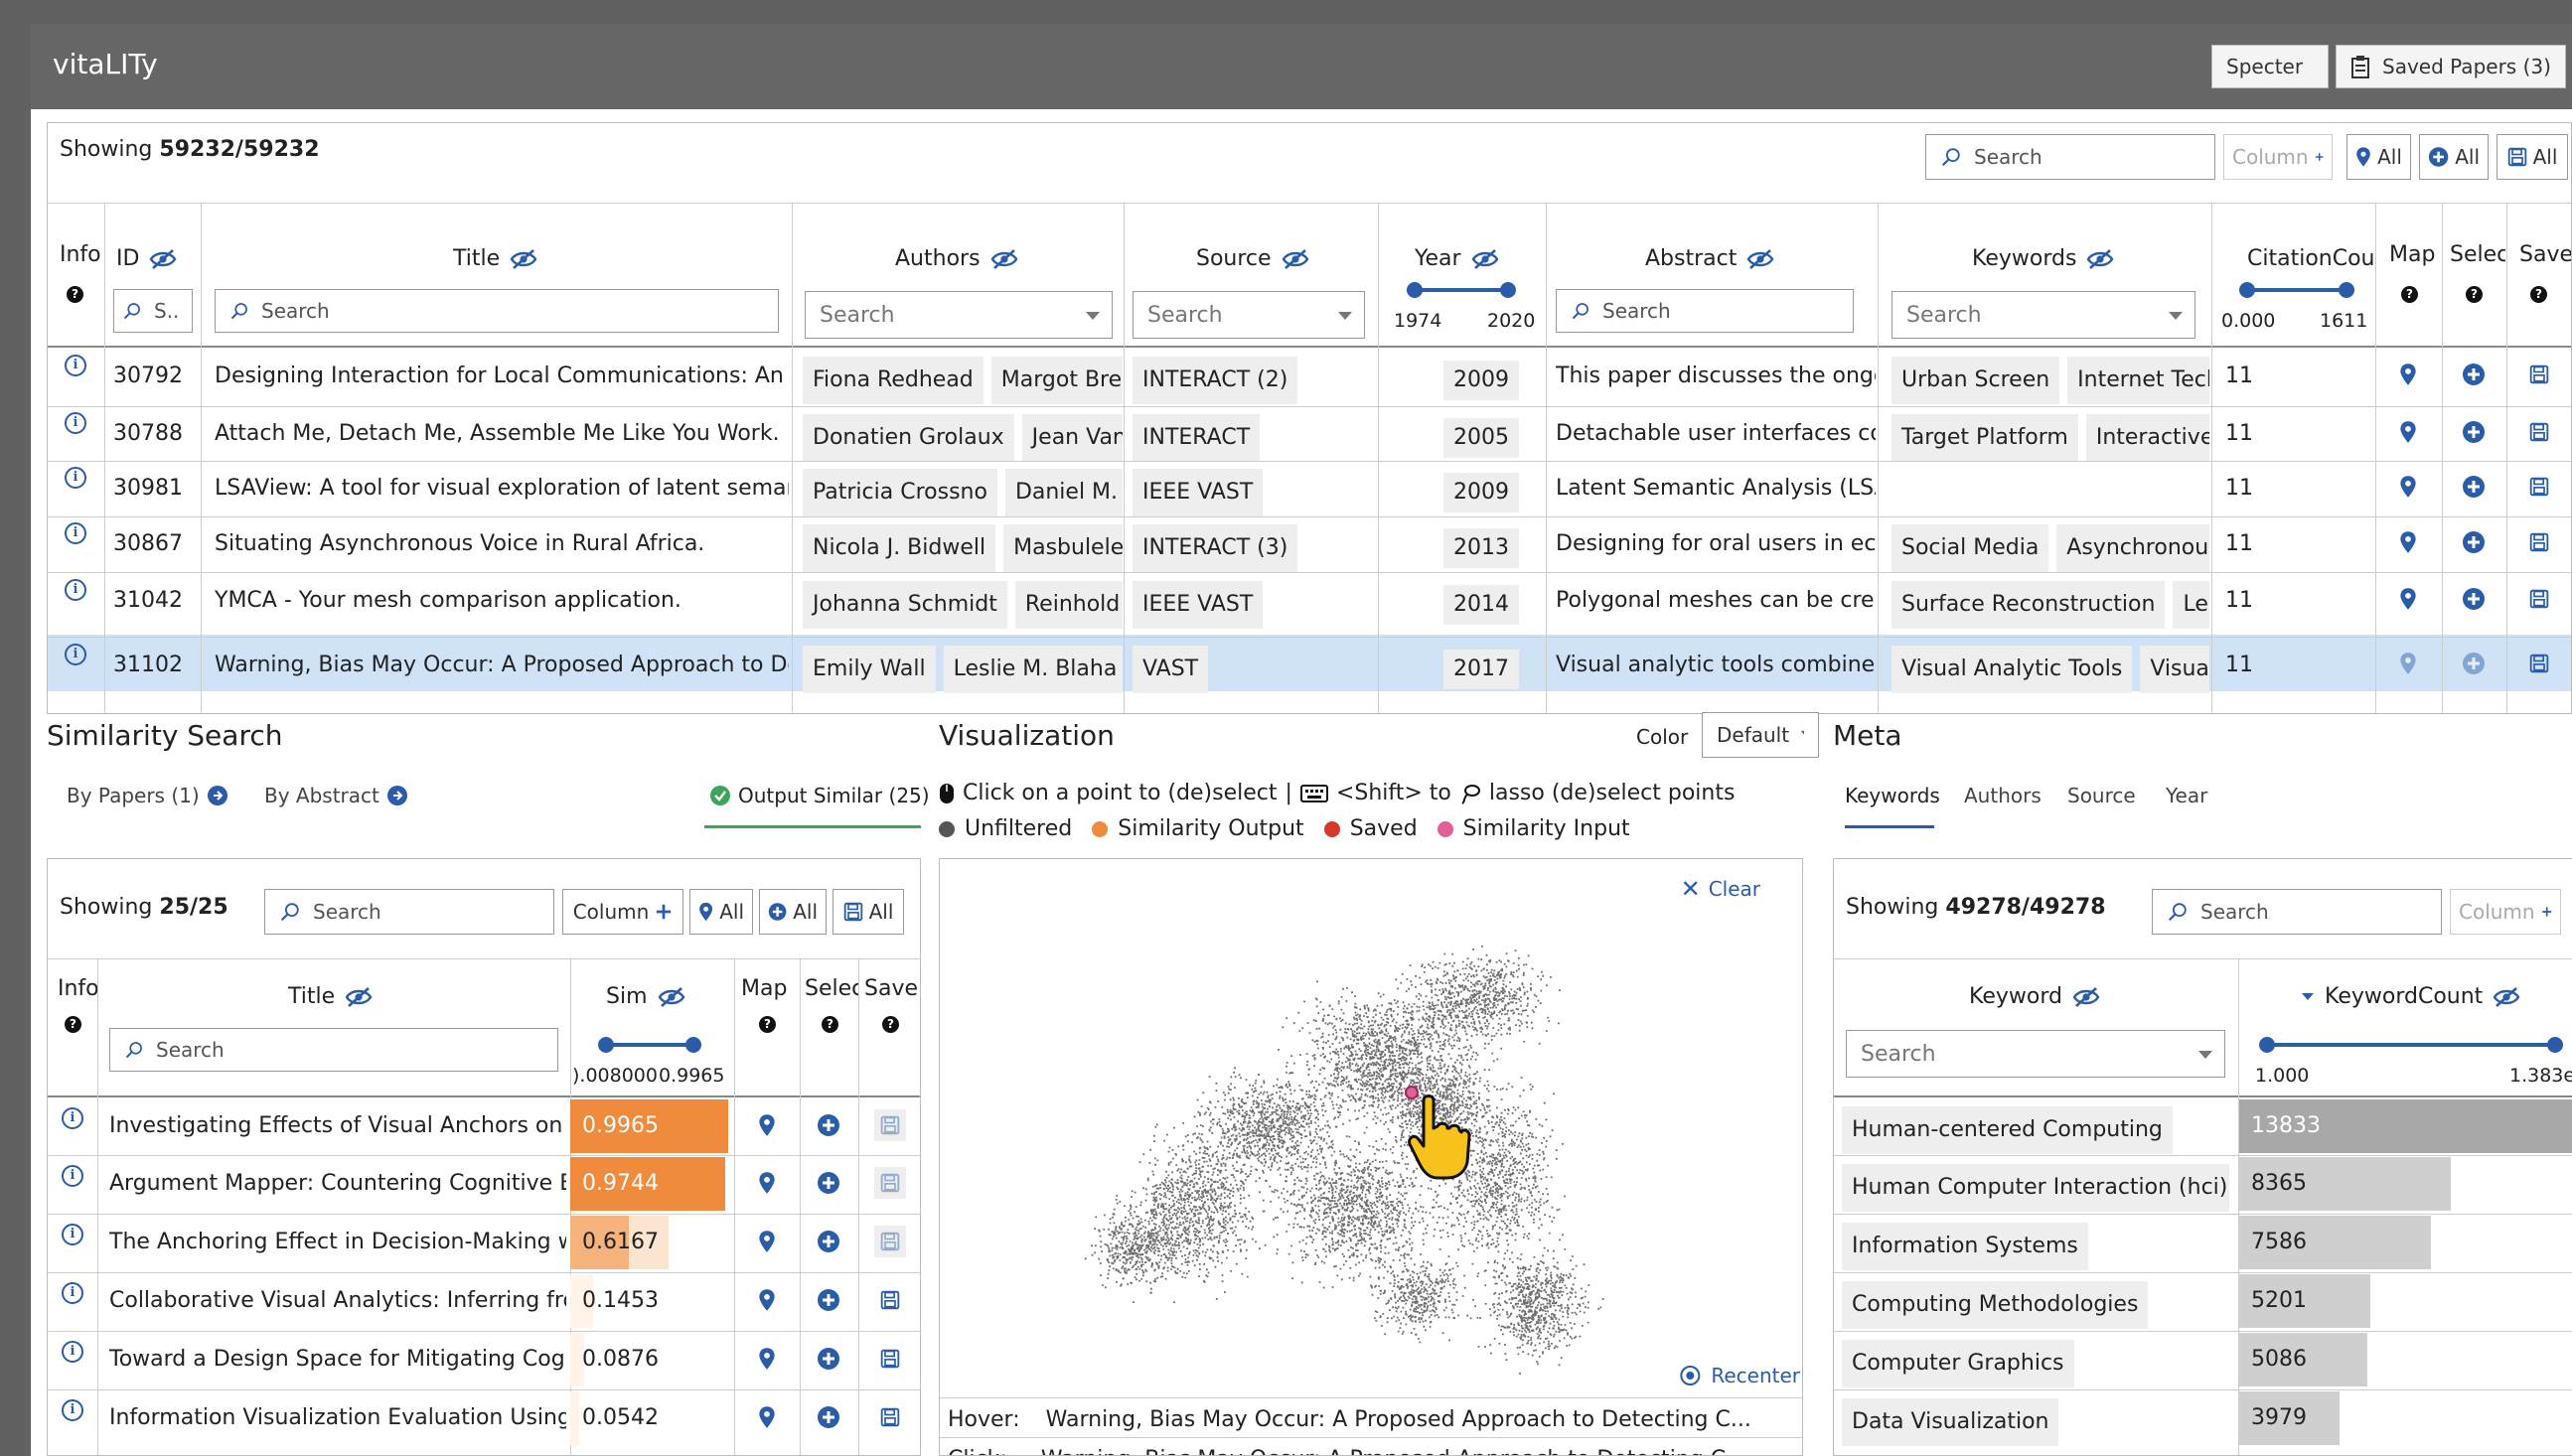 This screenshot has width=2572, height=1456. Describe the element at coordinates (1893, 795) in the screenshot. I see `meta-tab: Keywords` at that location.